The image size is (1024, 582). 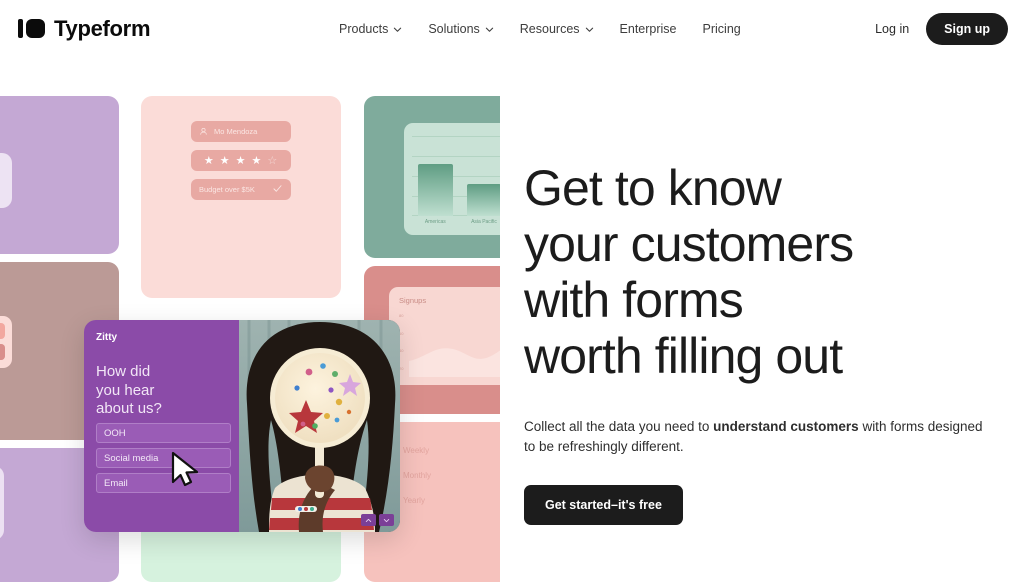 What do you see at coordinates (161, 391) in the screenshot?
I see `form-question: How did you hear about us?` at bounding box center [161, 391].